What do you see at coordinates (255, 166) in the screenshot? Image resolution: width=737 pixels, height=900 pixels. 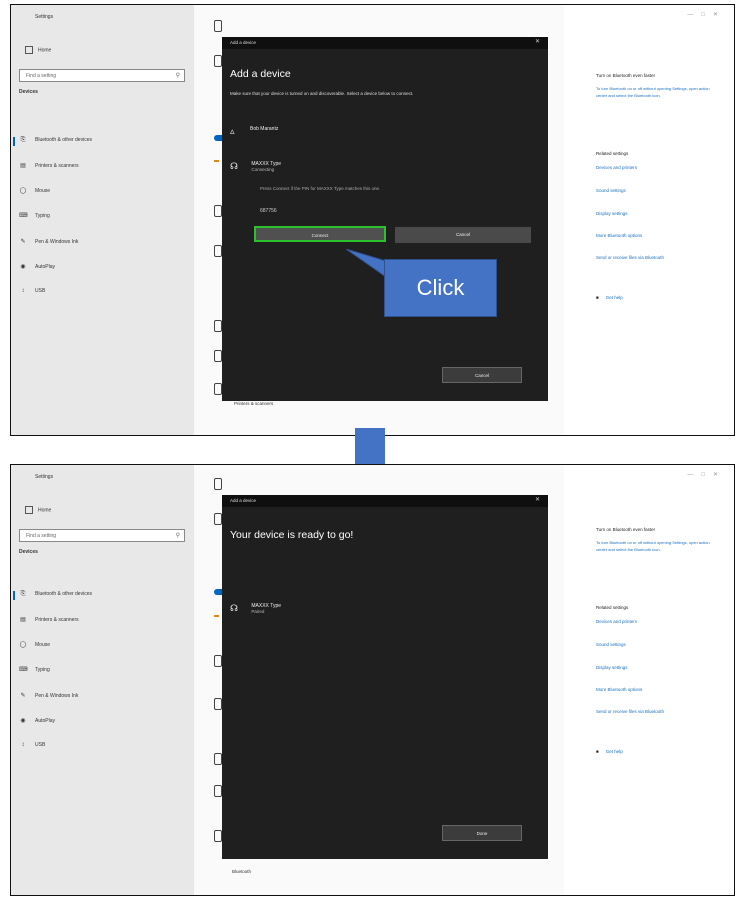 I see `device-list-item: ☊ MAXXX Type Connecting` at bounding box center [255, 166].